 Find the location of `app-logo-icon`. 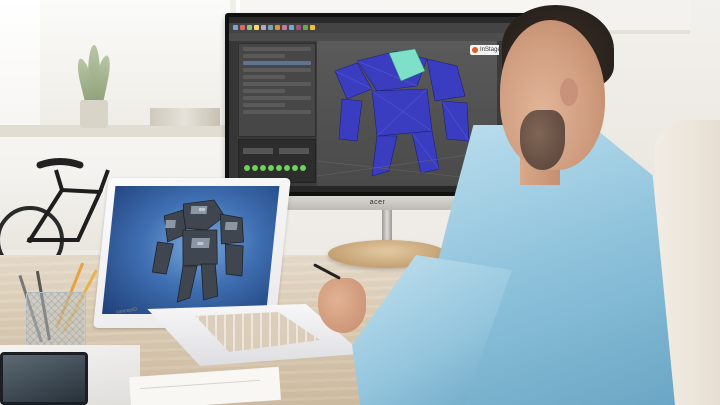

app-logo-icon is located at coordinates (475, 50).